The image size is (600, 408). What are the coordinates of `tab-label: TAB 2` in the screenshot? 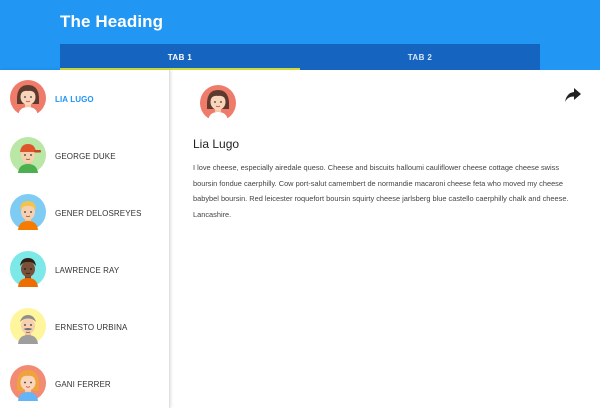 It's located at (420, 57).